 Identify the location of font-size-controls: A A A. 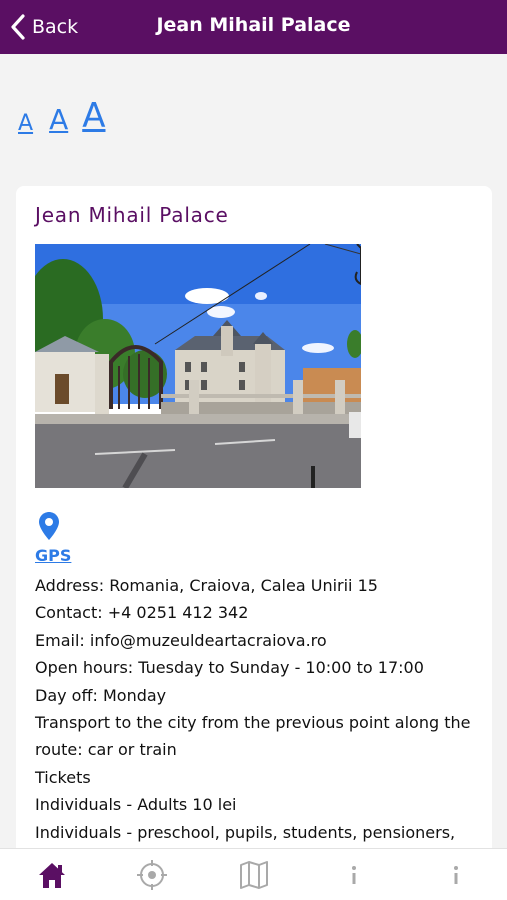
(61, 116).